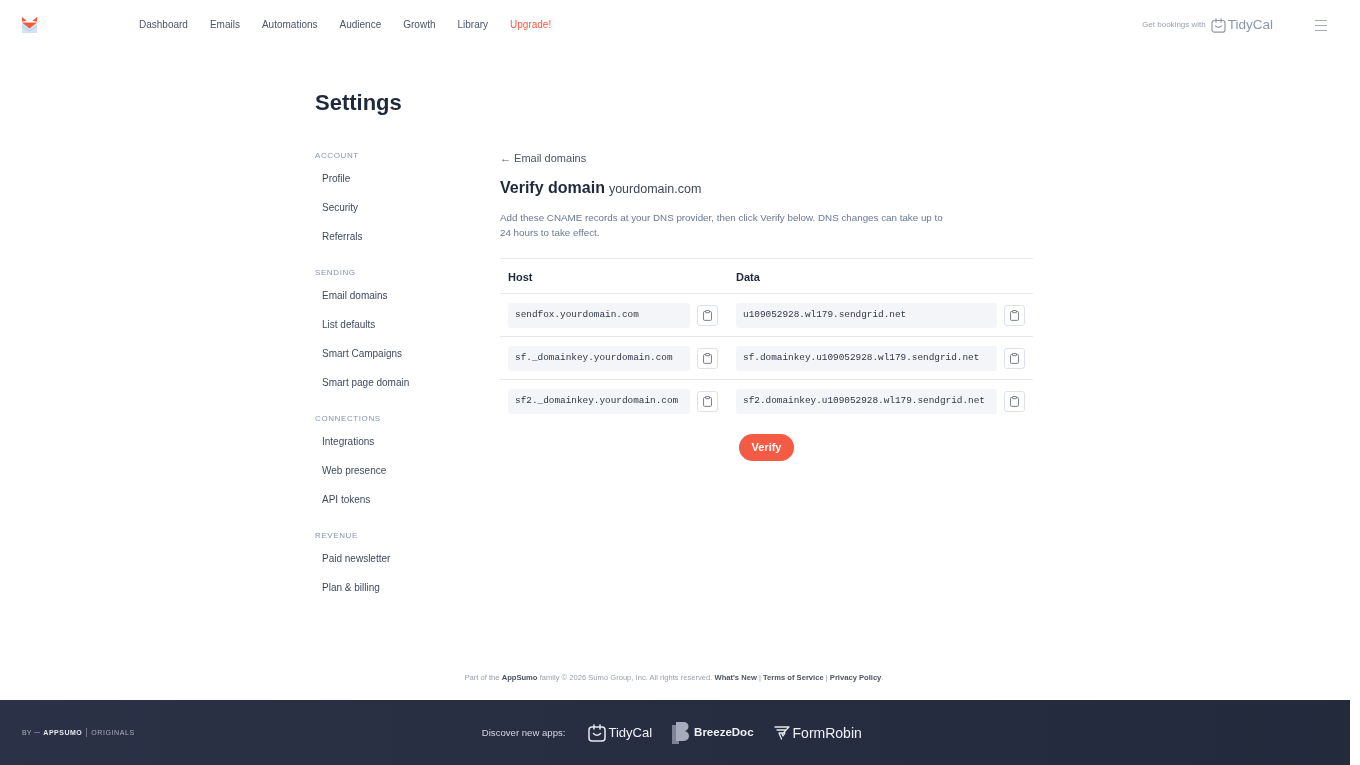 This screenshot has height=765, width=1360. What do you see at coordinates (340, 207) in the screenshot?
I see `sidebar-item: Security` at bounding box center [340, 207].